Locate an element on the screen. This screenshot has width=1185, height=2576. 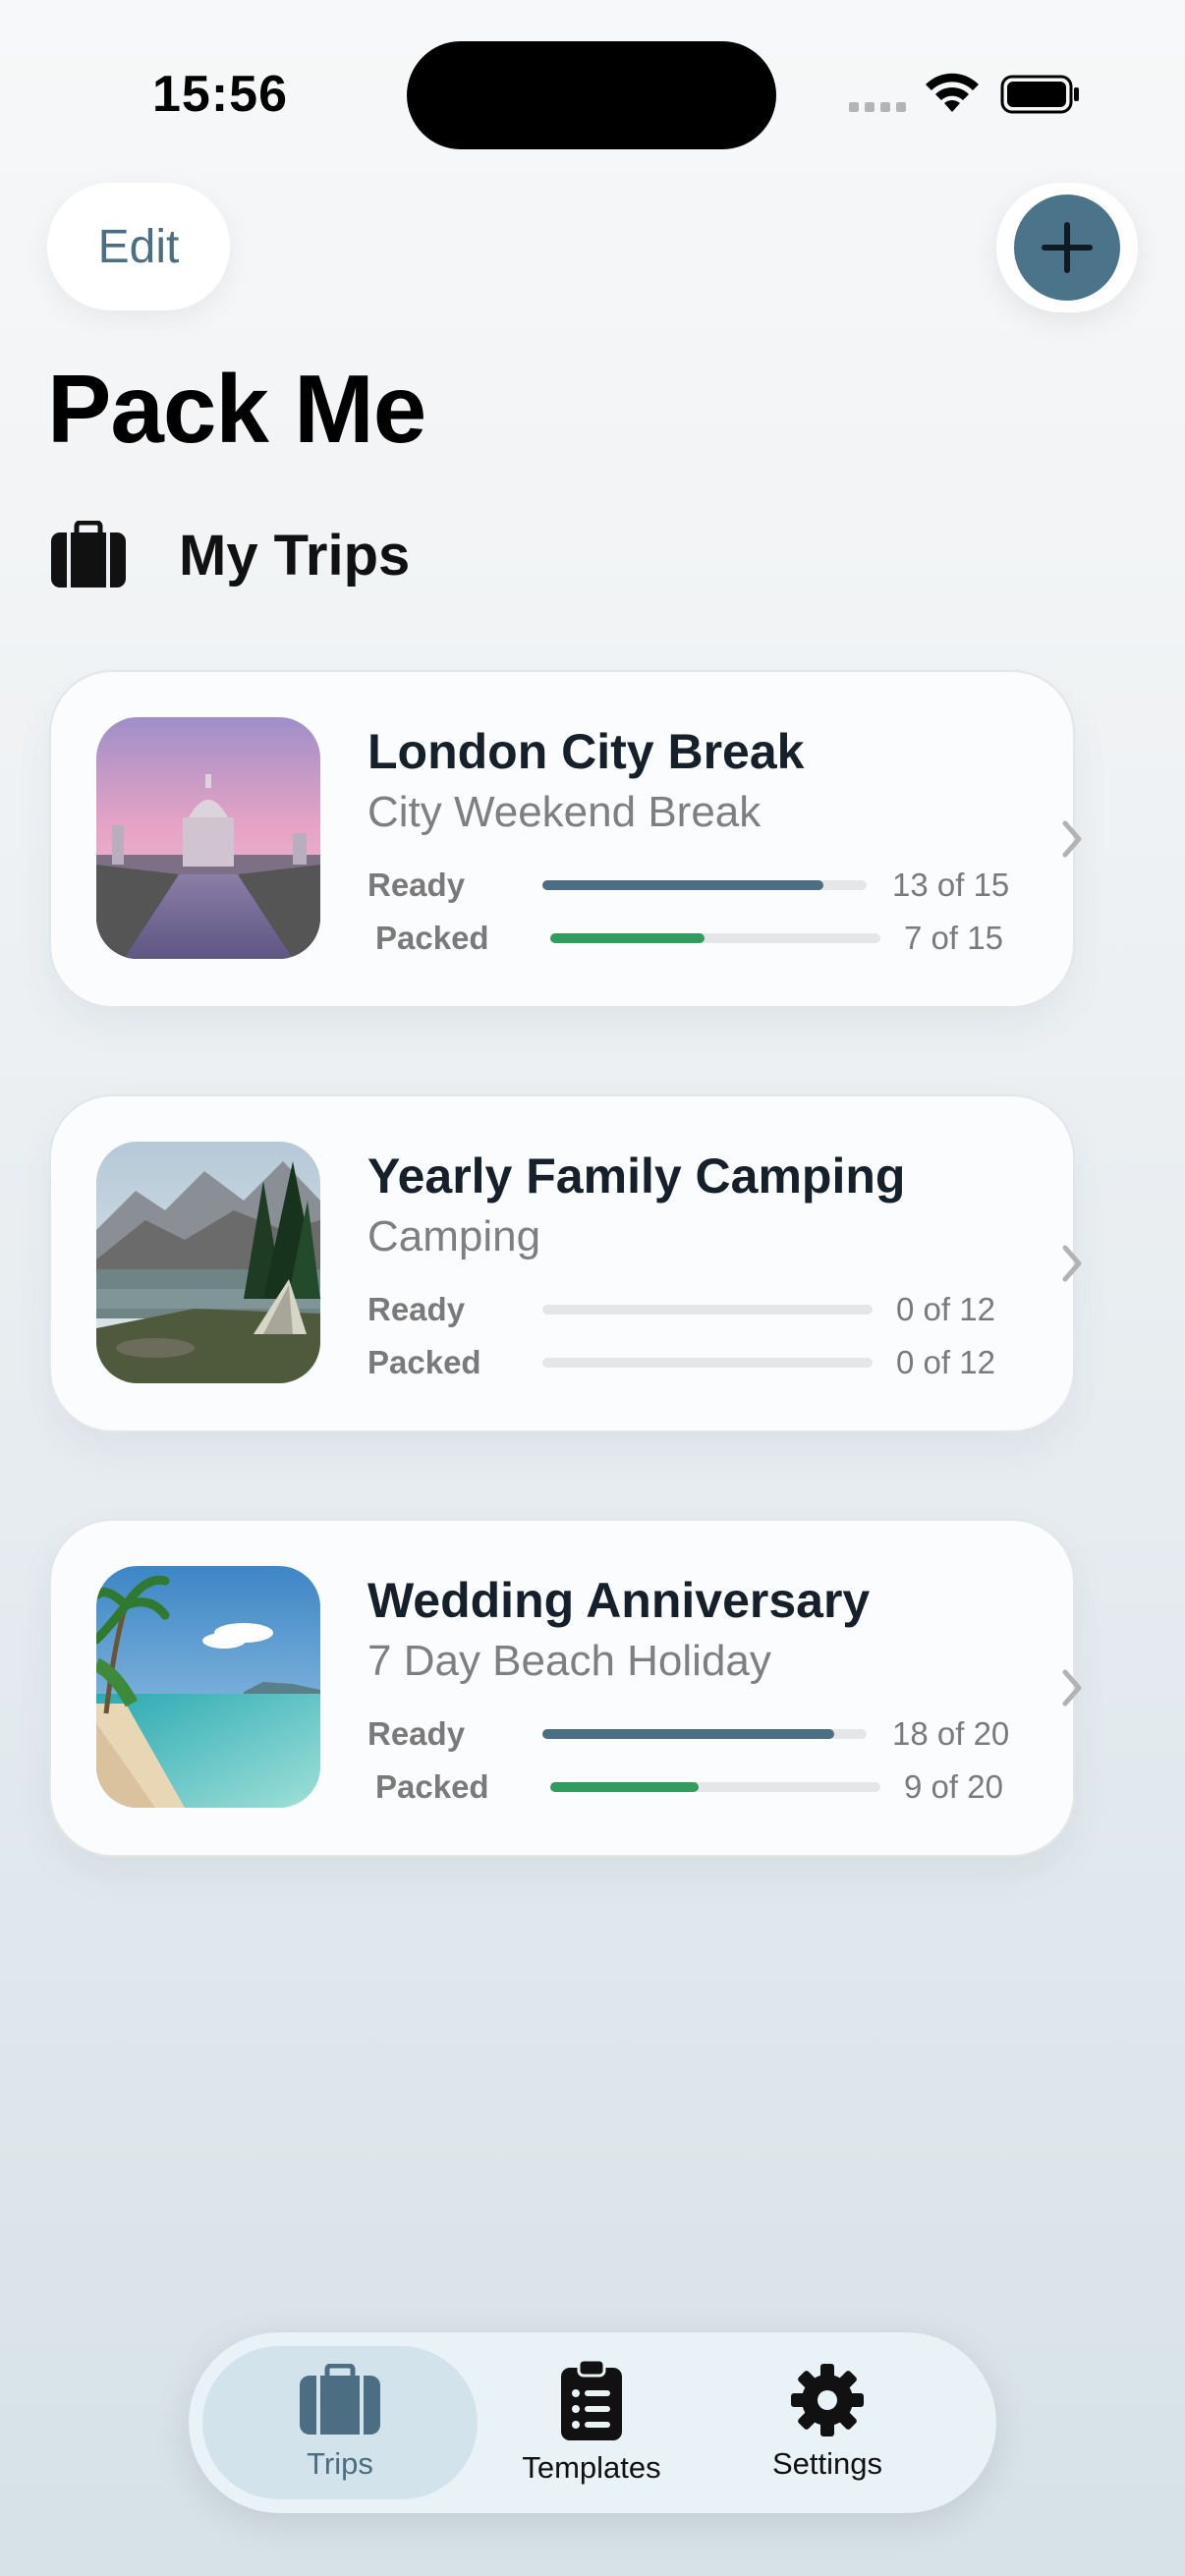
packed-count: 0 of 12 is located at coordinates (946, 1362).